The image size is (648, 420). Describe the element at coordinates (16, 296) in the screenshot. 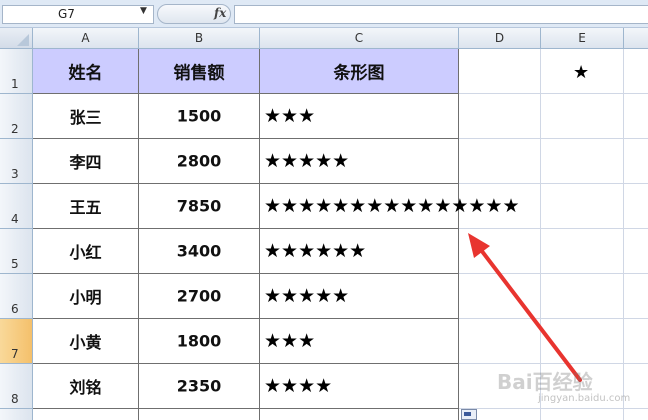

I see `row-header-6: 6` at that location.